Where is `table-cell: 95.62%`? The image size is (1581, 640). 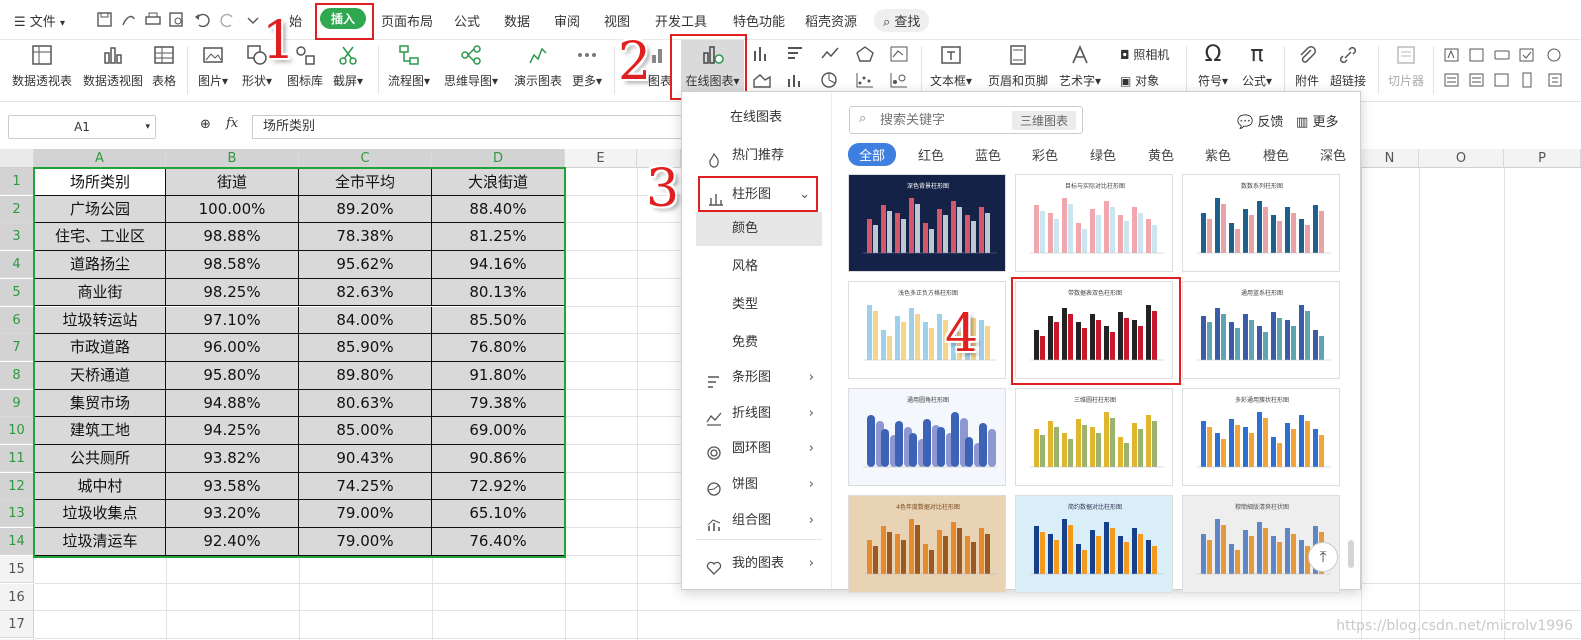
table-cell: 95.62% is located at coordinates (365, 265).